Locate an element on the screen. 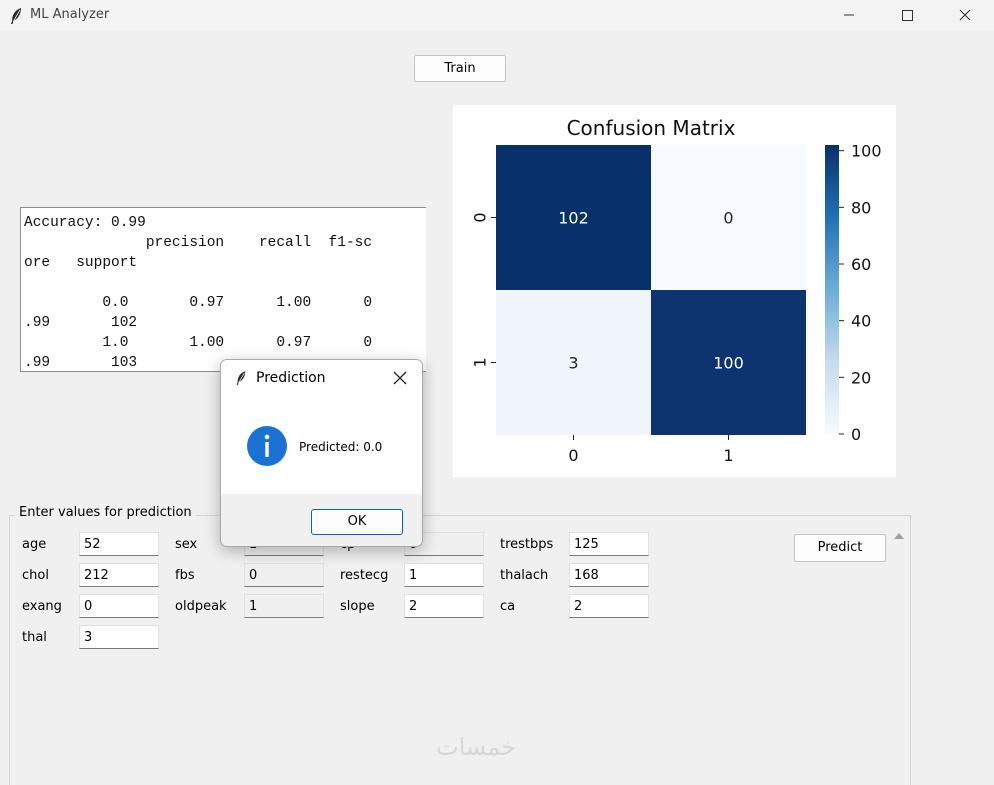 The height and width of the screenshot is (785, 994). age-input: 52 is located at coordinates (119, 544).